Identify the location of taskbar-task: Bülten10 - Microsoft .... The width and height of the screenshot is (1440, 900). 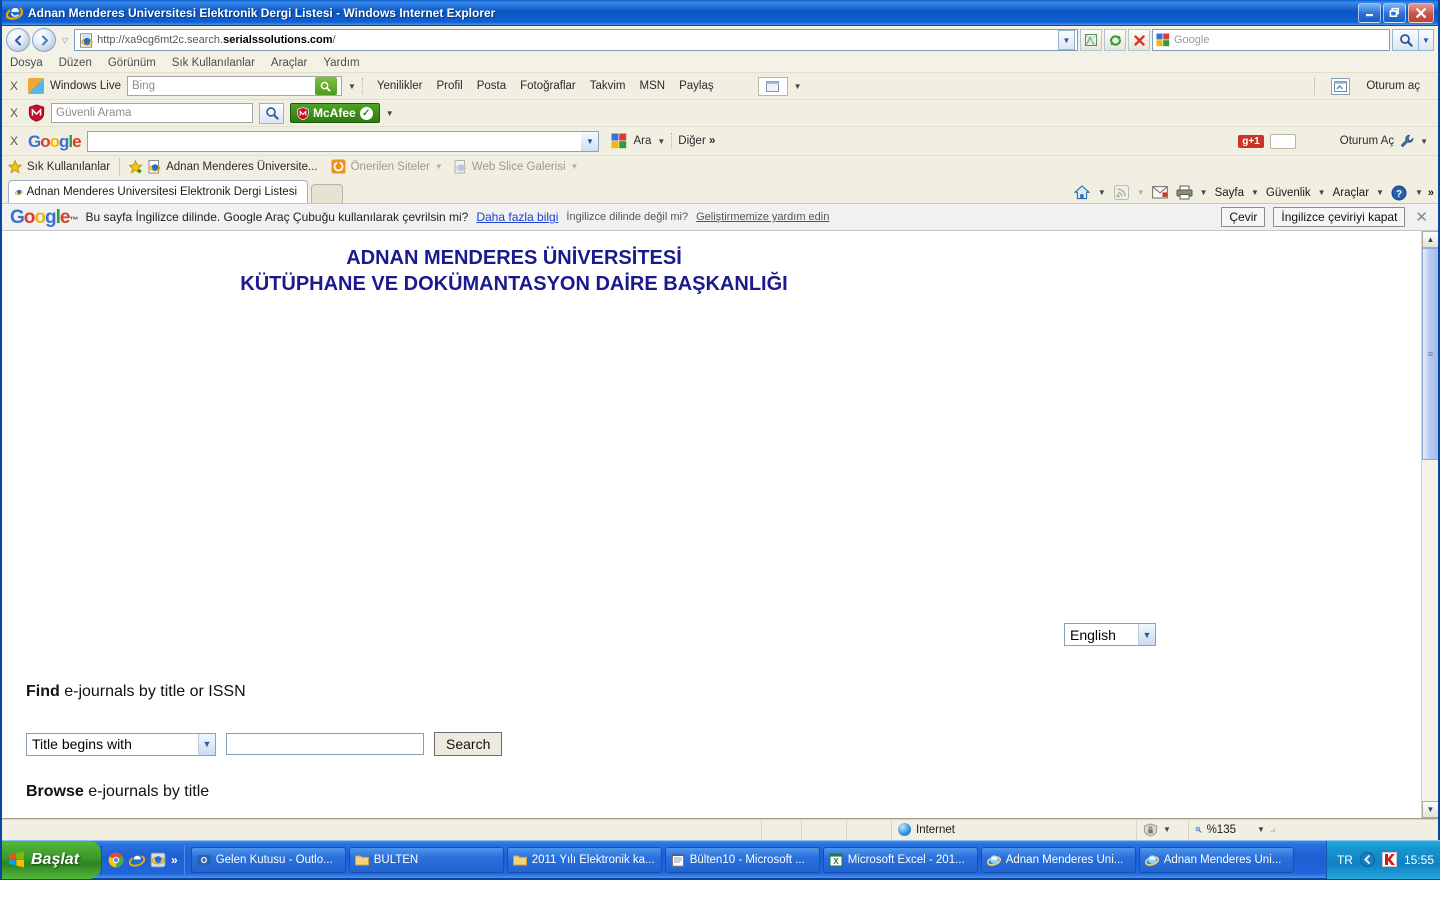
(742, 859).